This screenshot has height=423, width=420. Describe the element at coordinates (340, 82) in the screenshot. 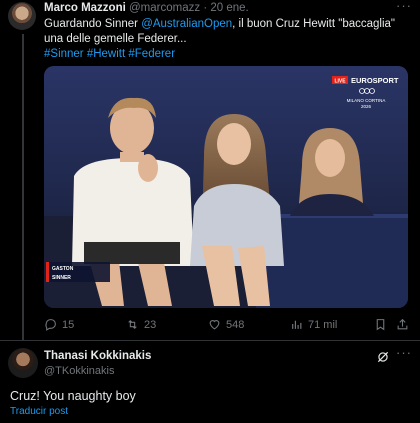

I see `live-badge: LIVE` at that location.